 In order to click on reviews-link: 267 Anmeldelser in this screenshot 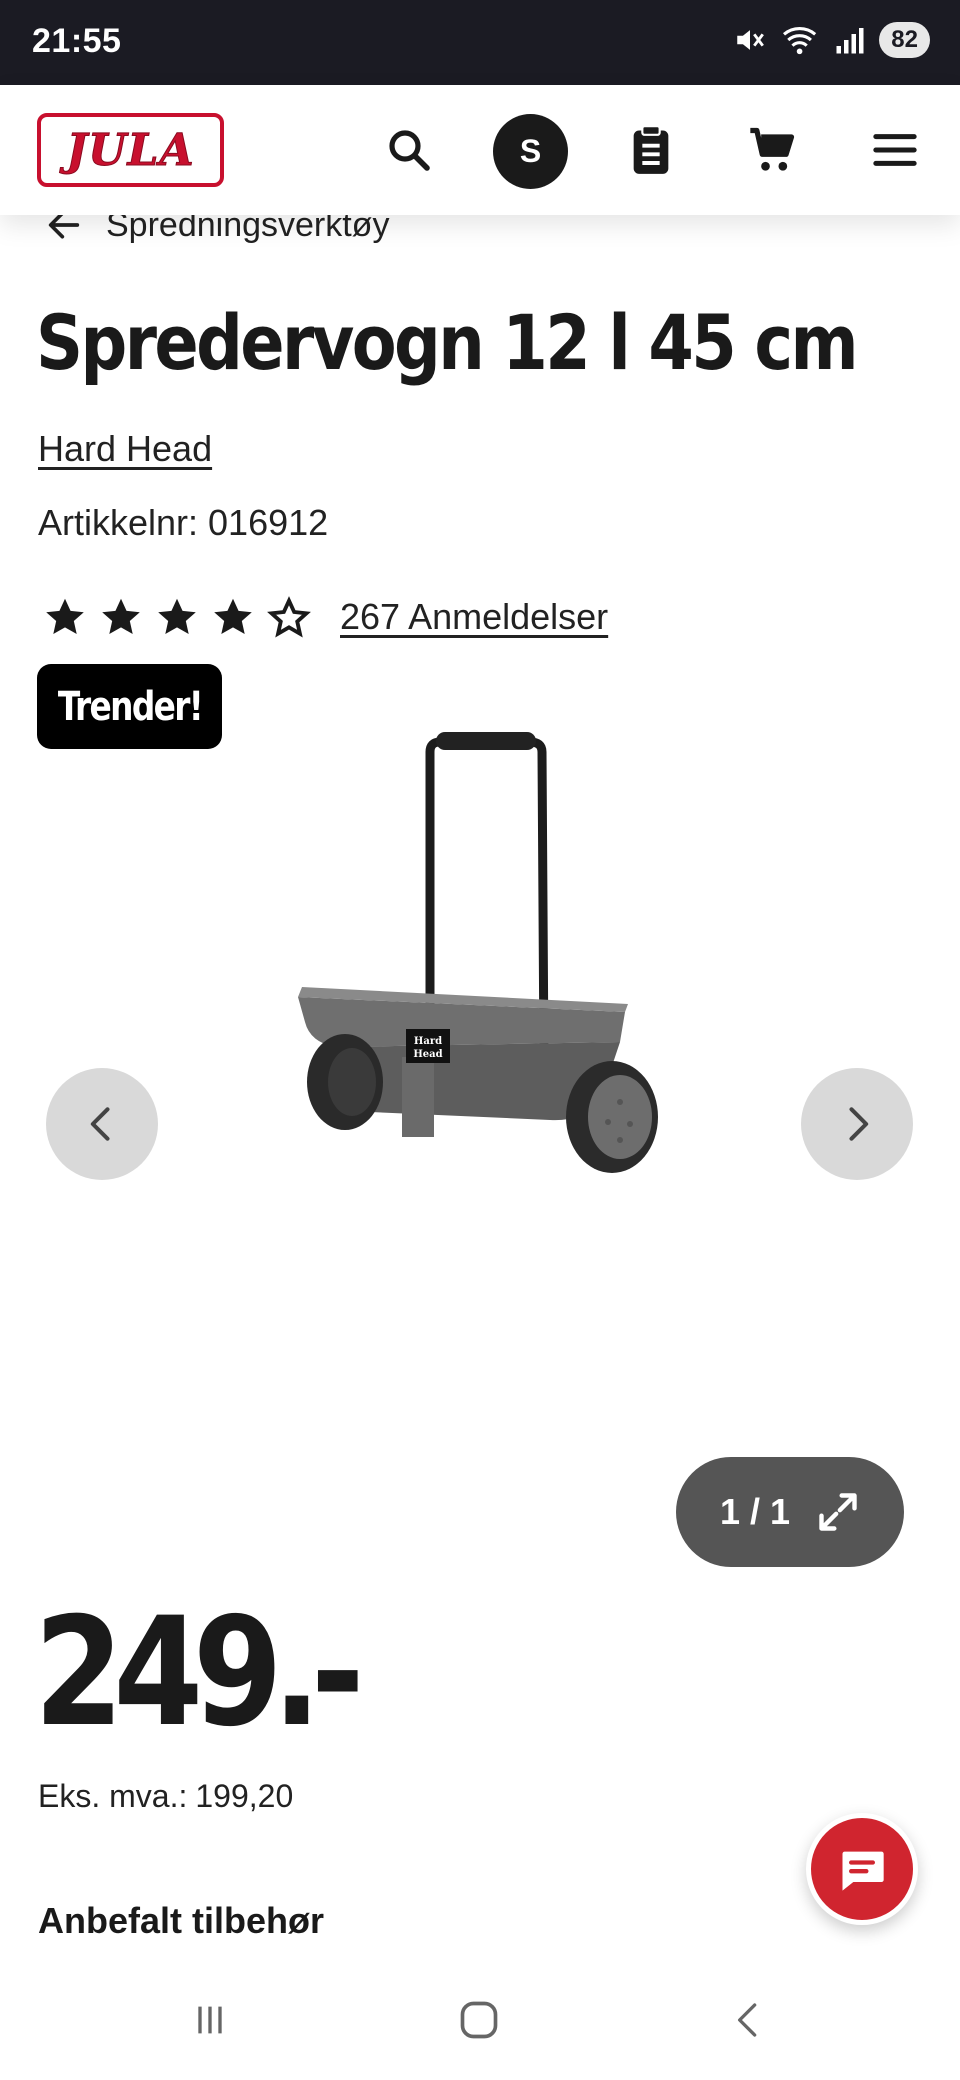, I will do `click(474, 617)`.